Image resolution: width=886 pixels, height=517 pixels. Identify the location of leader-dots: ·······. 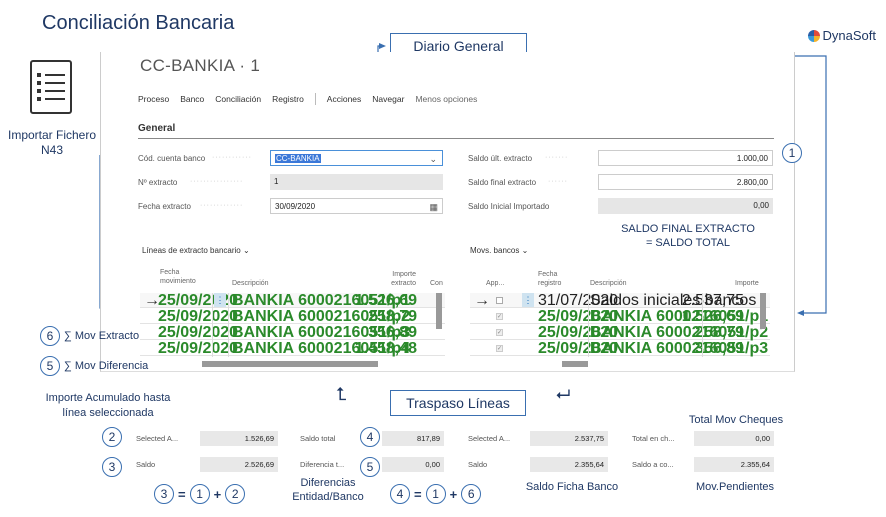
(557, 157).